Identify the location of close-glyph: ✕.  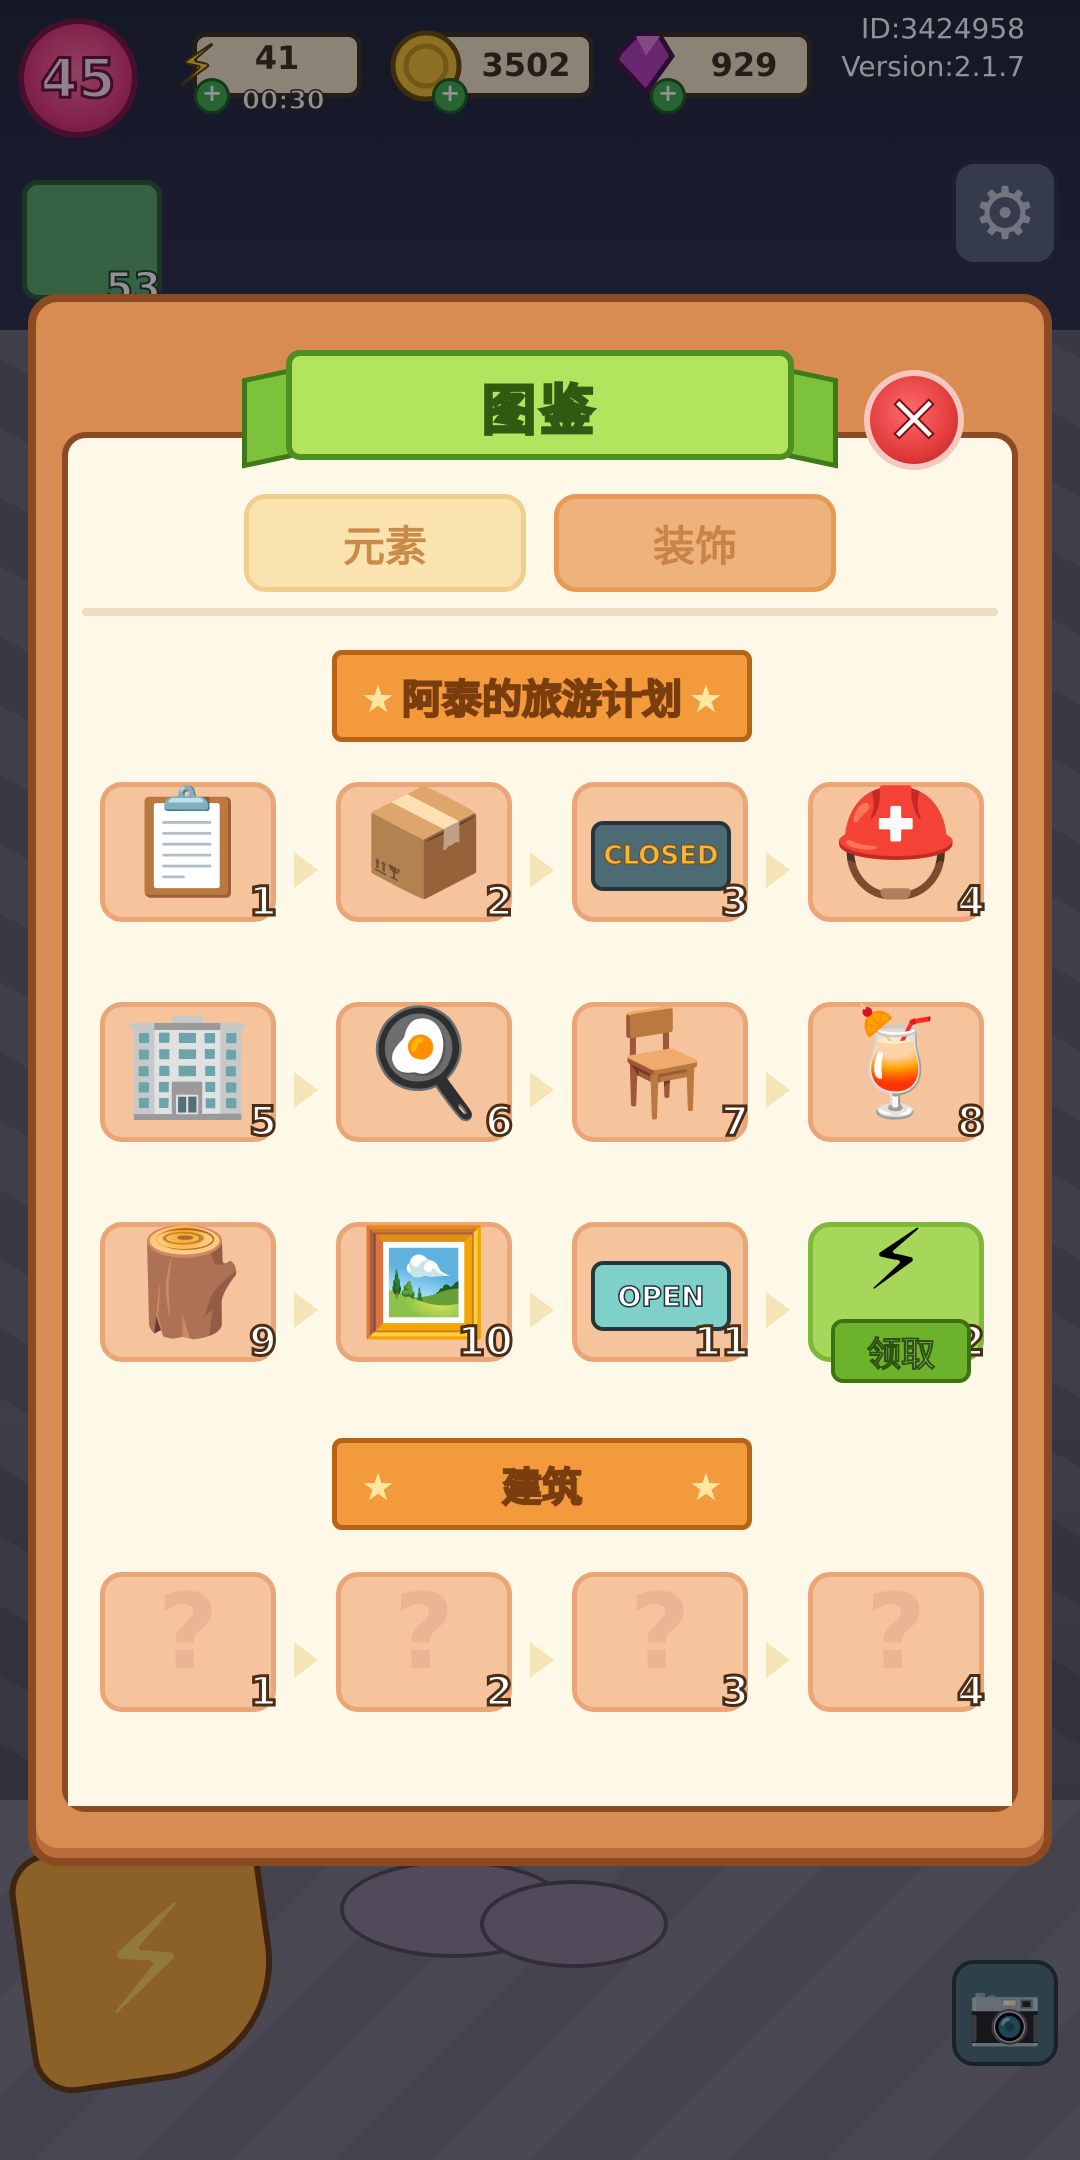
(913, 420).